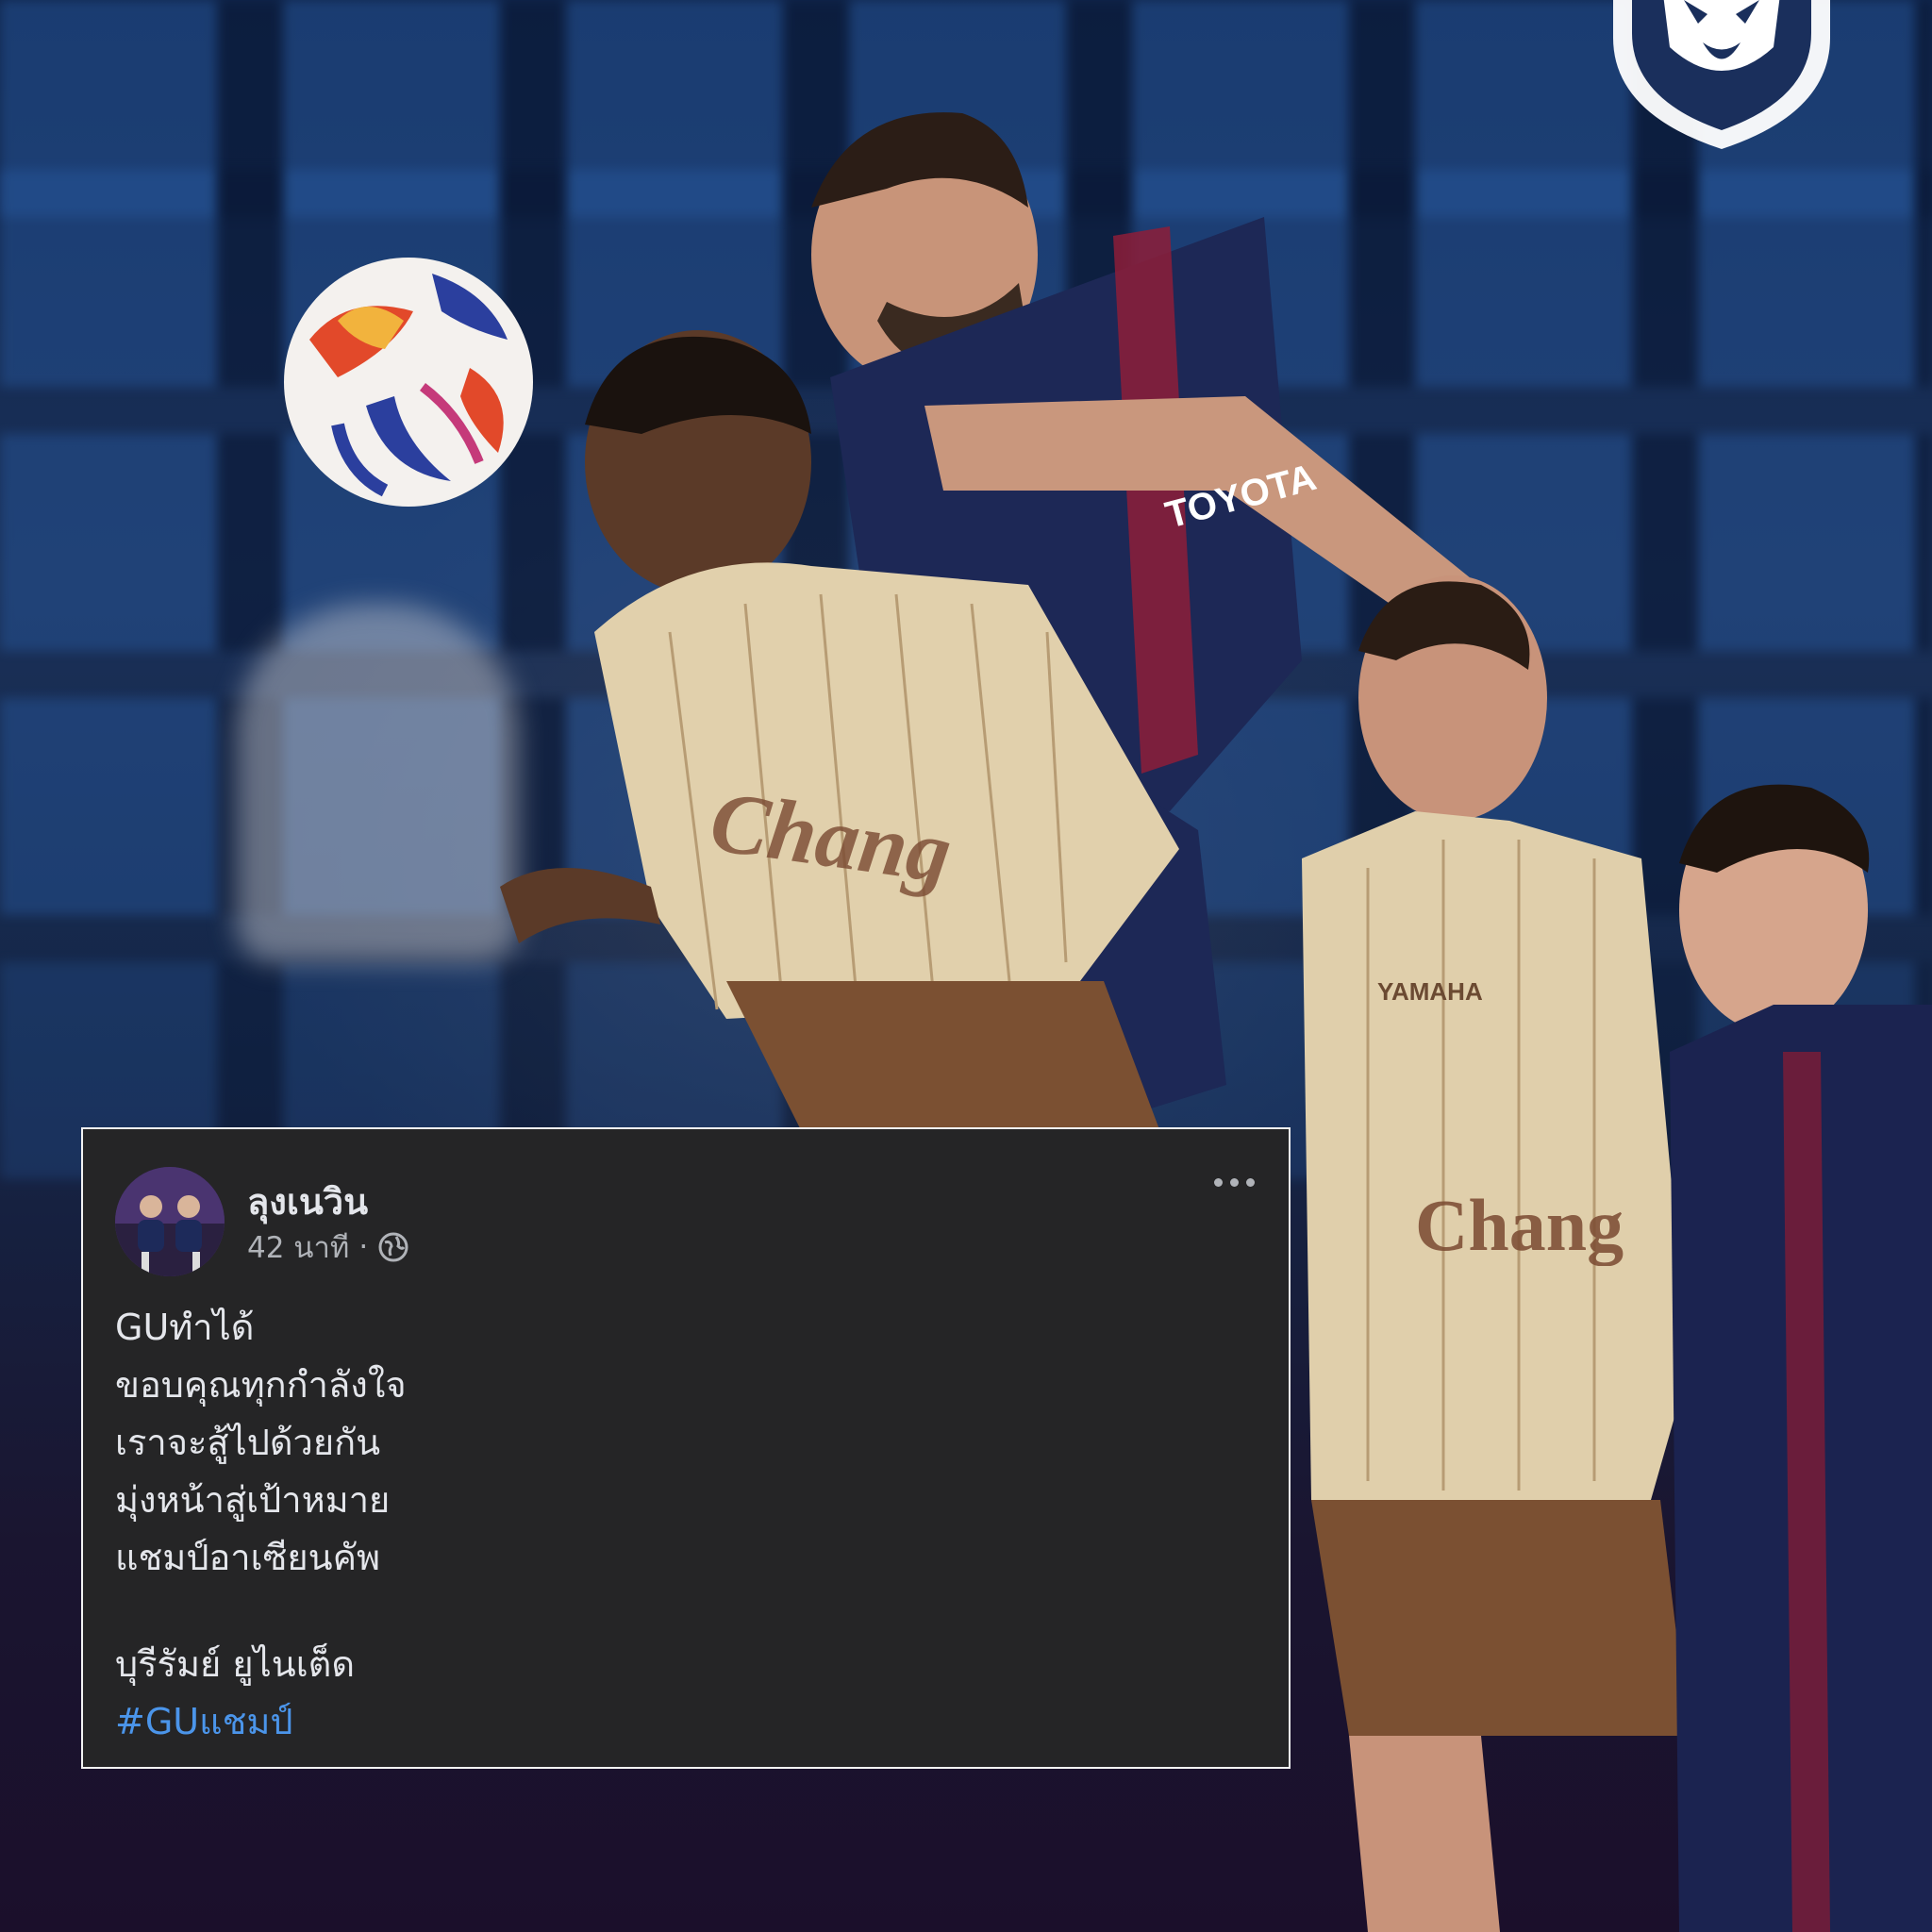 The height and width of the screenshot is (1932, 1932). What do you see at coordinates (377, 783) in the screenshot?
I see `blurred-spectator` at bounding box center [377, 783].